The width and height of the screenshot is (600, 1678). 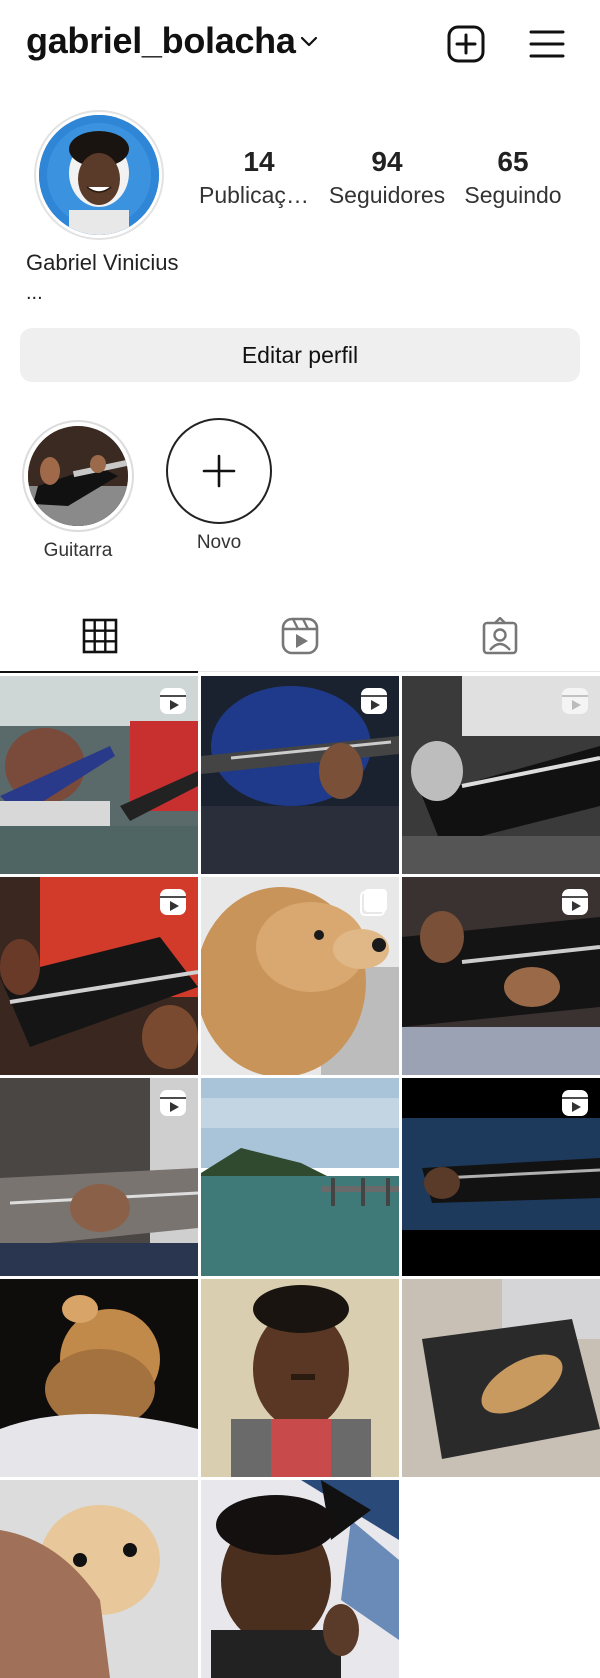 What do you see at coordinates (161, 41) in the screenshot?
I see `username: gabriel_bolacha` at bounding box center [161, 41].